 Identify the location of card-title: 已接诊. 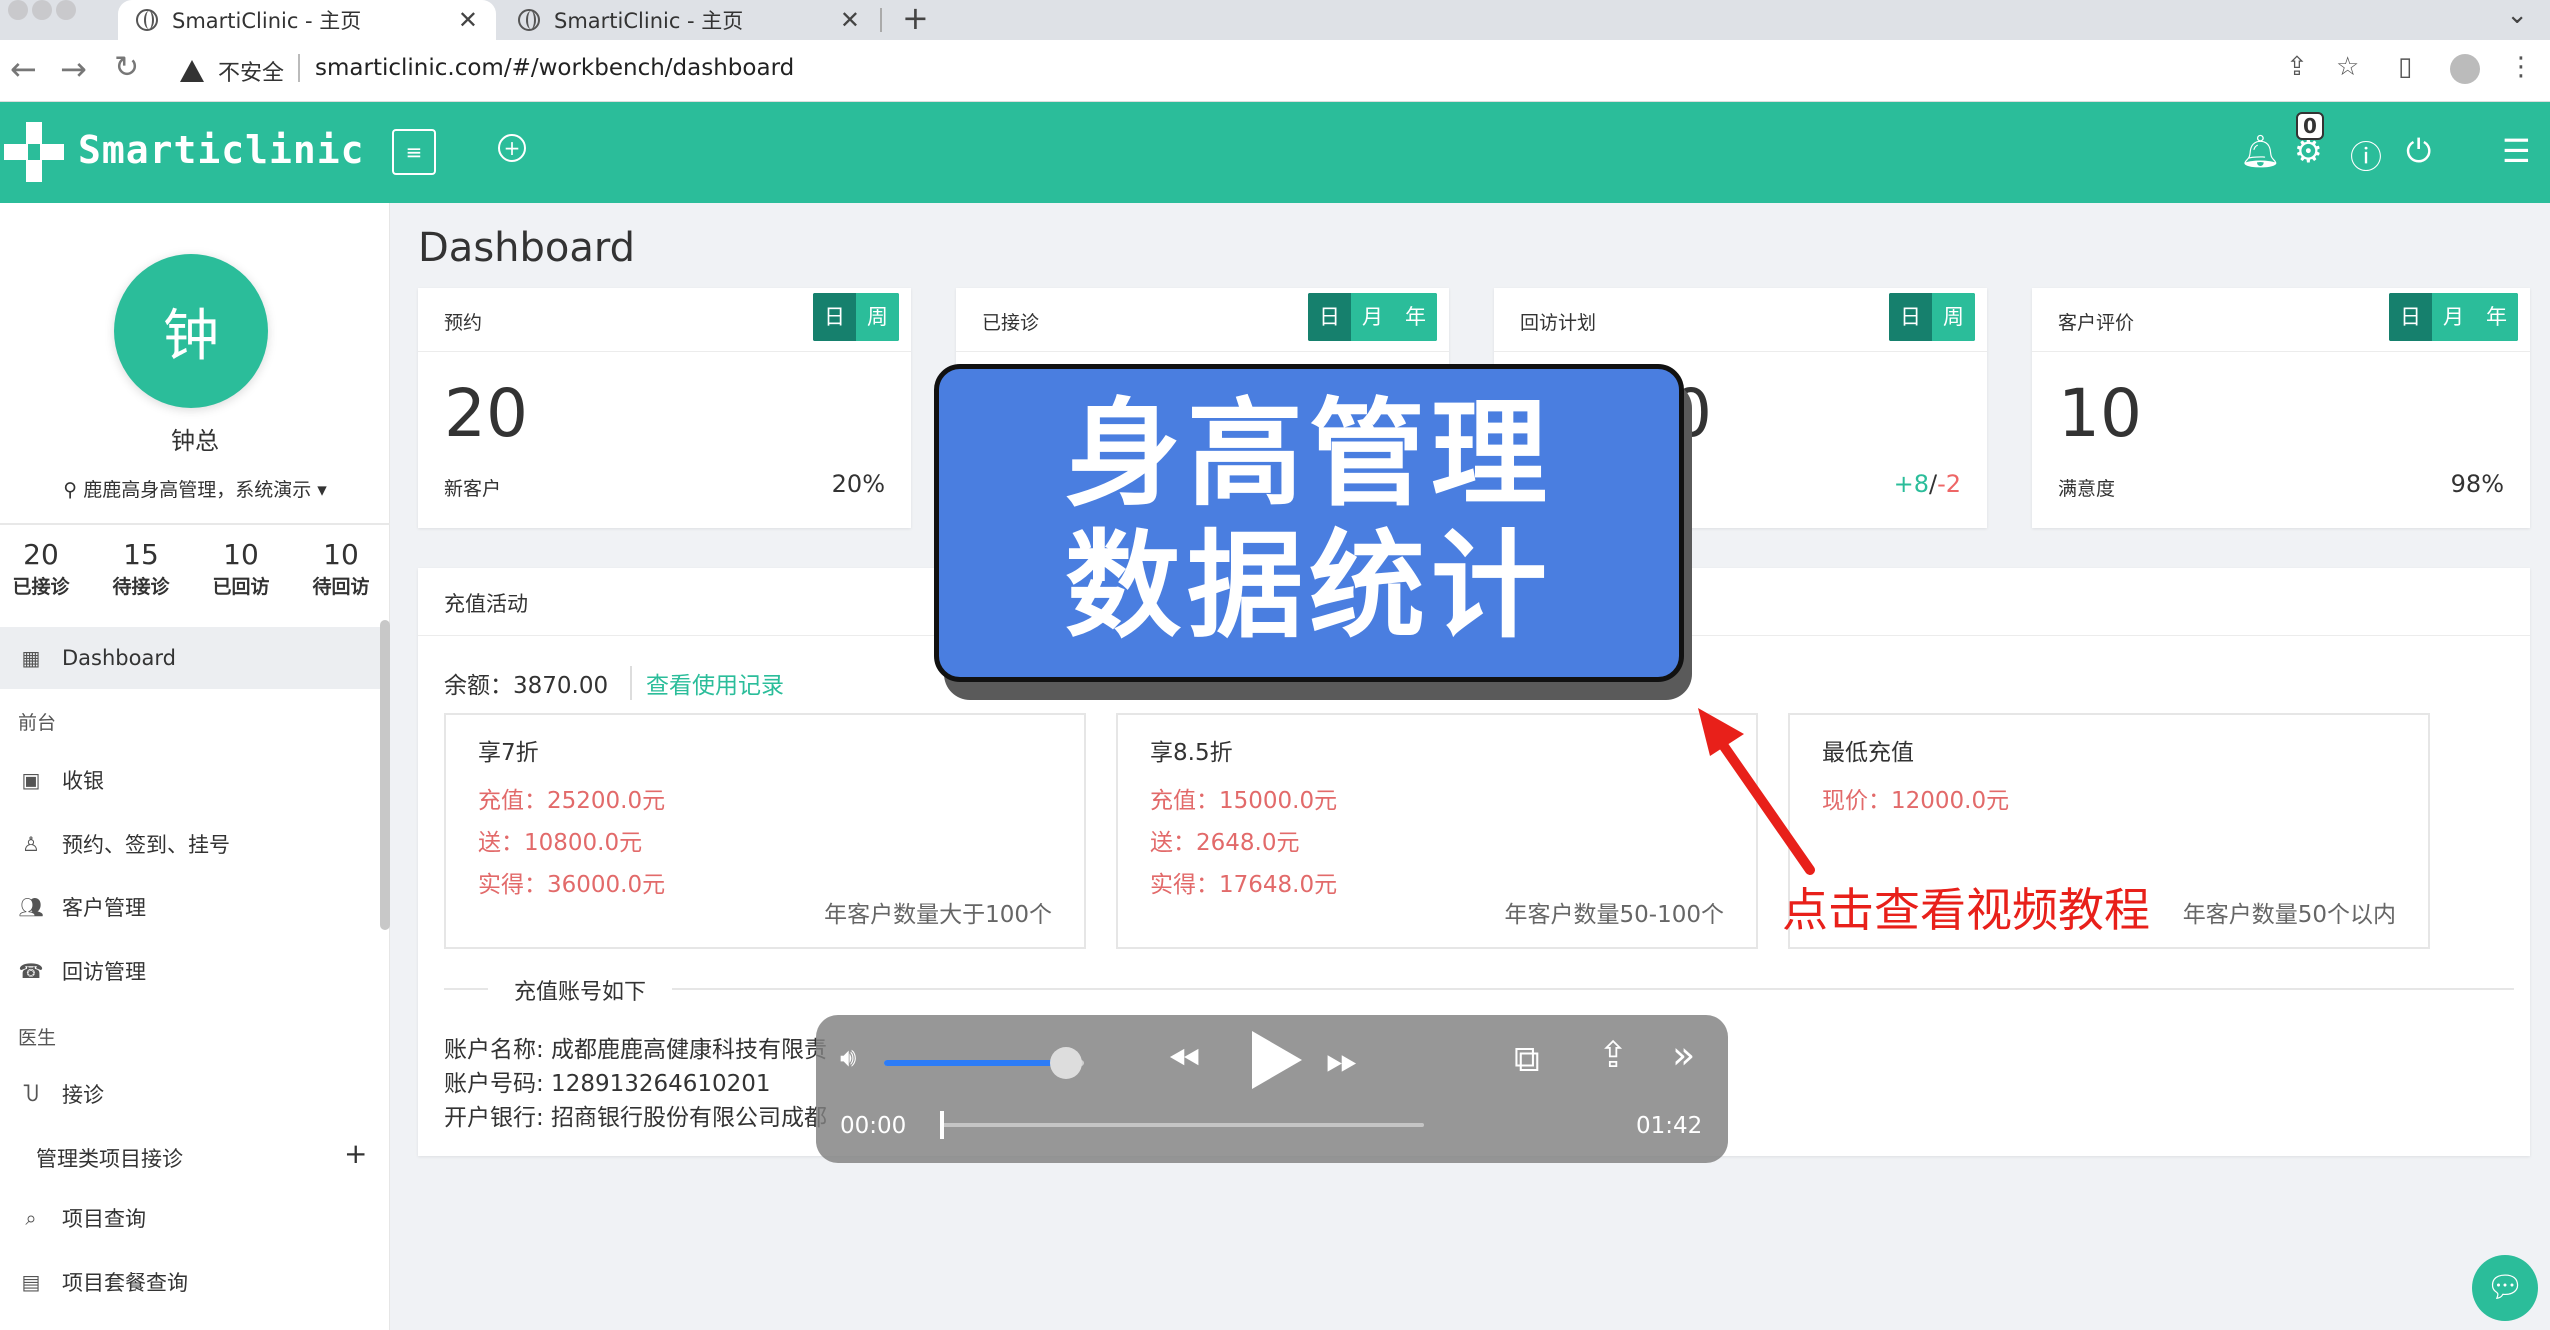
(1011, 323).